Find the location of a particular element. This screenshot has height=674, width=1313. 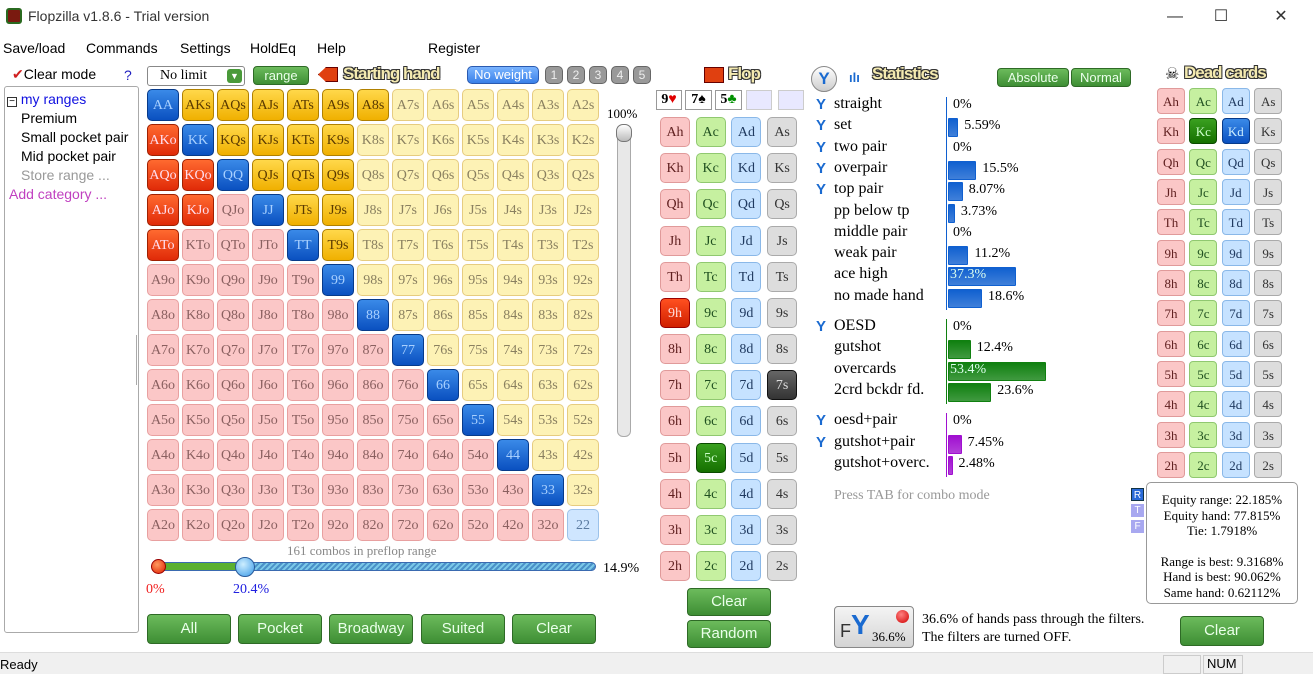

tree-item-premium: Premium is located at coordinates (49, 118).